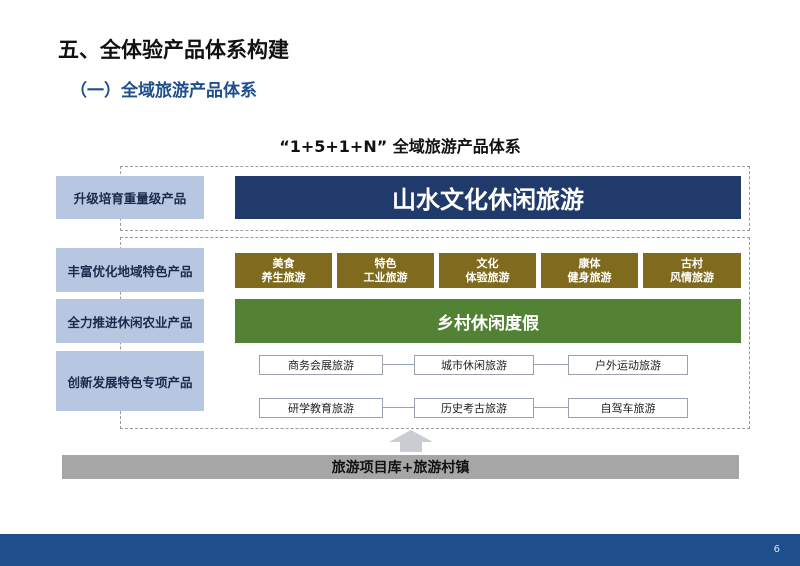  I want to click on landscape-culture-banner: 山水文化休闲旅游, so click(488, 197).